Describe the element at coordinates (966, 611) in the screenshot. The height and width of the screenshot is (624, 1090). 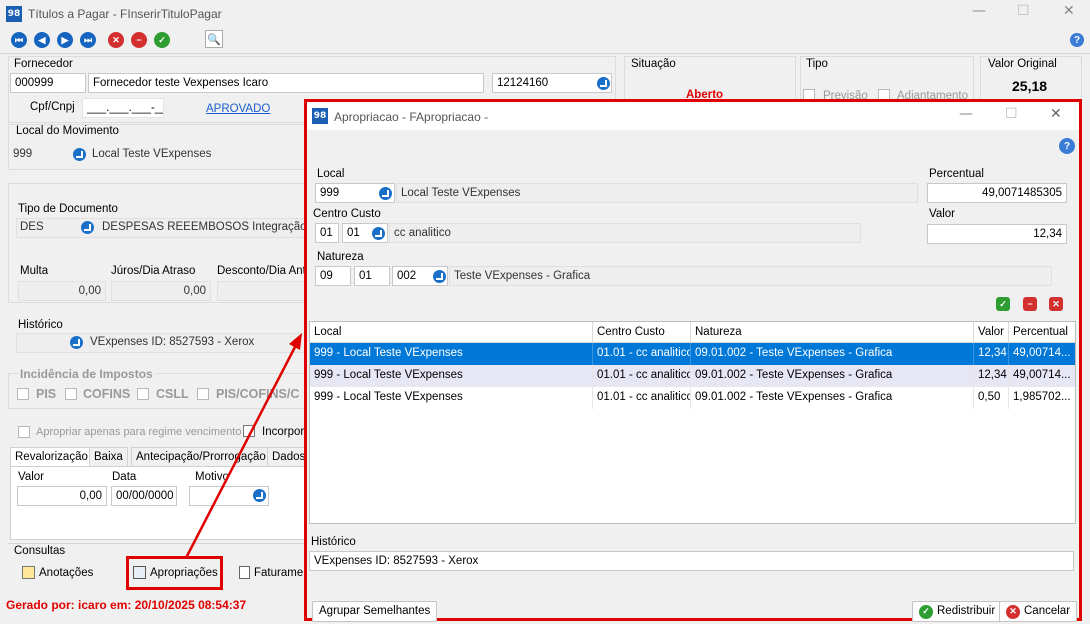
I see `redistribuir-label: Redistribuir` at that location.